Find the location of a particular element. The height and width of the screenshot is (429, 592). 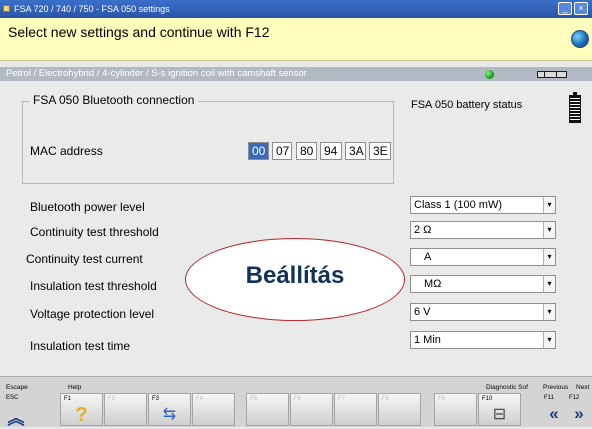

f2-key-name: F2 is located at coordinates (112, 399).